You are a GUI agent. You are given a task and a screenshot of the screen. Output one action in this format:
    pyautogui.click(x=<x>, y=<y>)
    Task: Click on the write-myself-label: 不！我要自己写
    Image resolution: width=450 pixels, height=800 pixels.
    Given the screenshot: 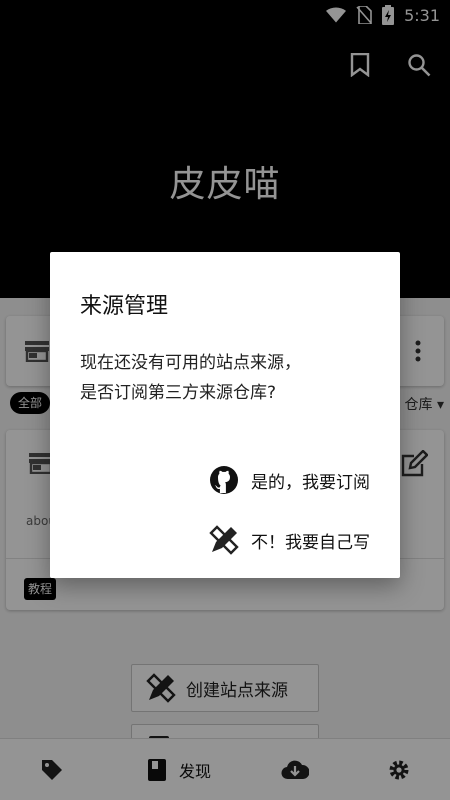 What is the action you would take?
    pyautogui.click(x=310, y=542)
    